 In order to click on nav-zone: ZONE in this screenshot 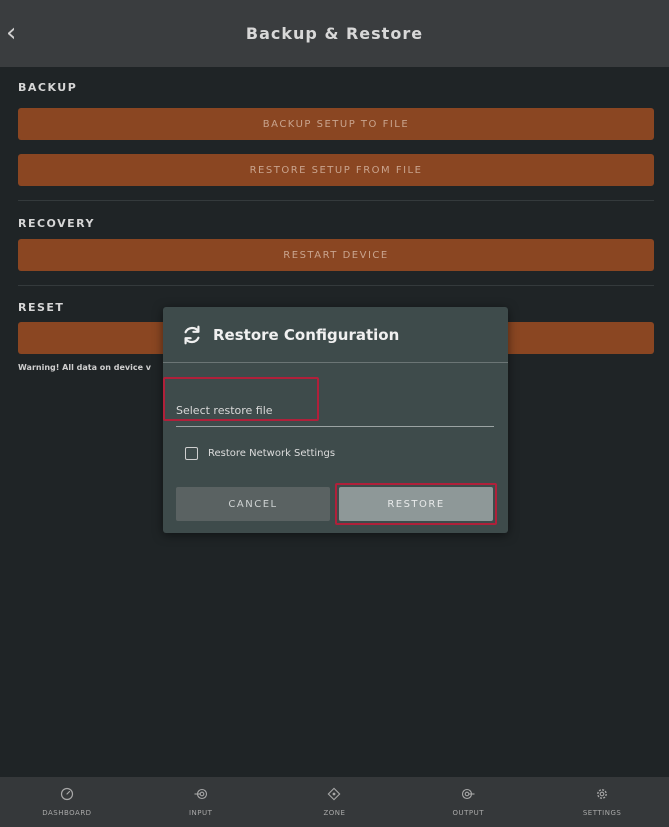, I will do `click(334, 802)`.